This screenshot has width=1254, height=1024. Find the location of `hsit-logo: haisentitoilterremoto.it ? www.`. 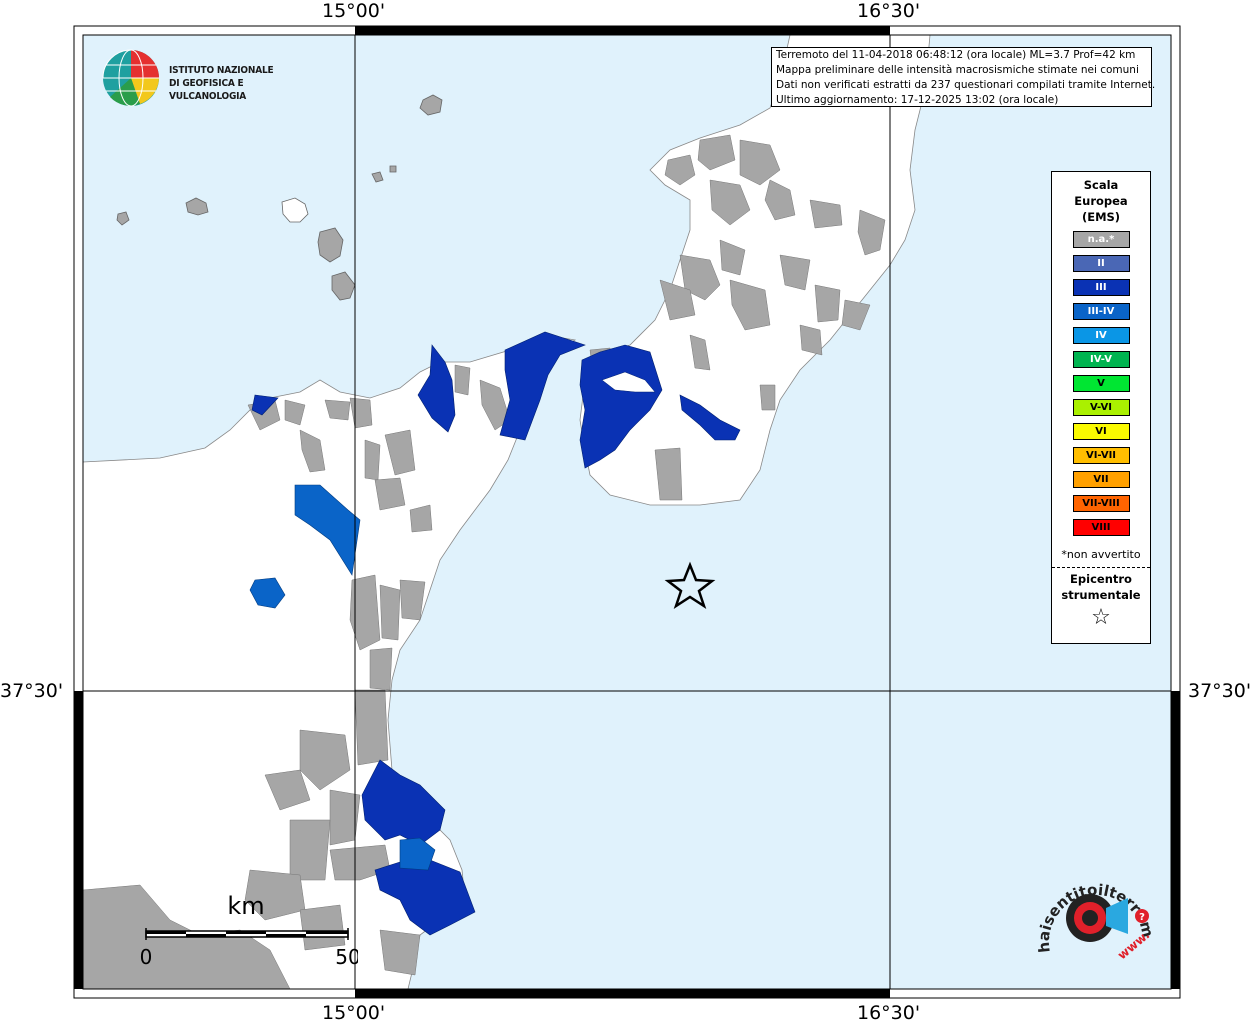

hsit-logo: haisentitoilterremoto.it ? www. is located at coordinates (1092, 908).